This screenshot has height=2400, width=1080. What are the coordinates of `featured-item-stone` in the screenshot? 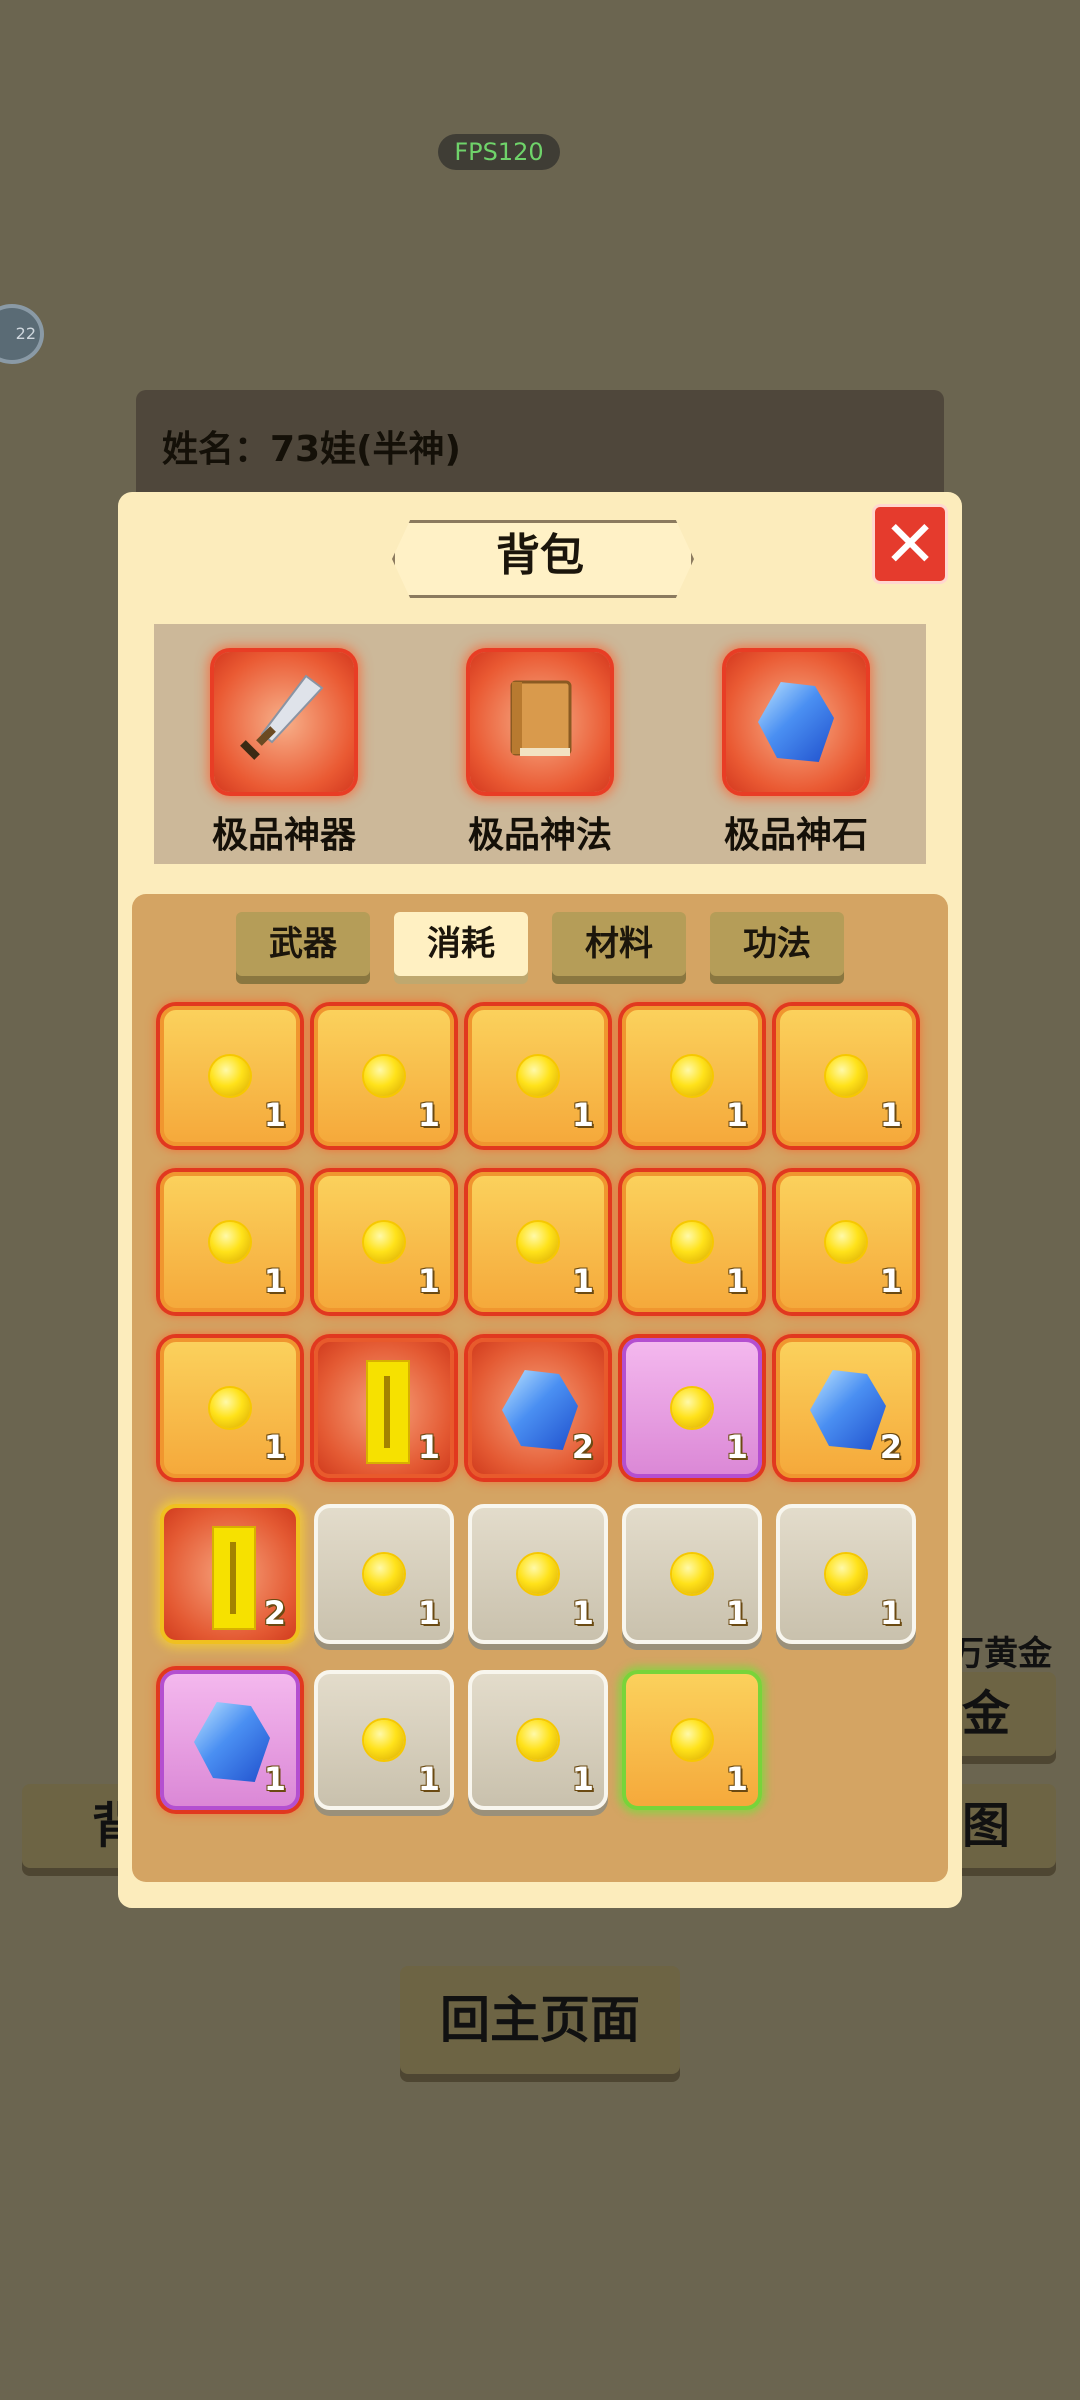 It's located at (796, 722).